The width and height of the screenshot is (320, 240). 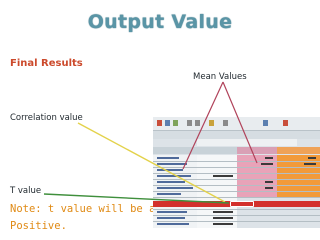 What do you see at coordinates (46, 63) in the screenshot?
I see `final-results-heading: Final Results` at bounding box center [46, 63].